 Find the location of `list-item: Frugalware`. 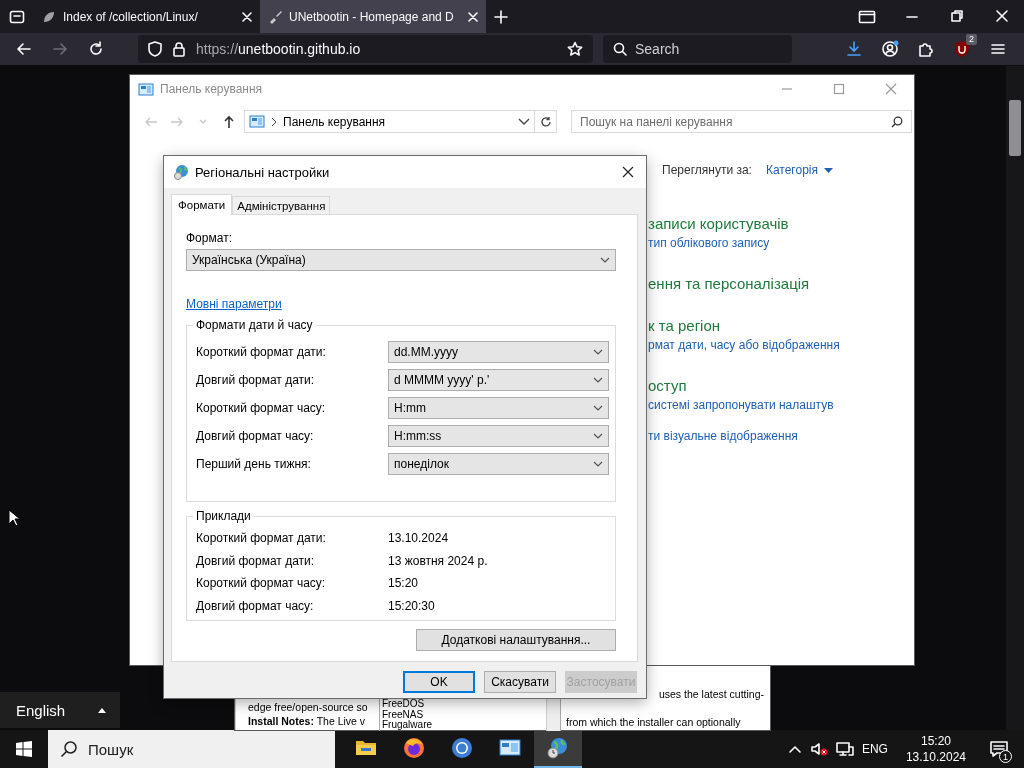

list-item: Frugalware is located at coordinates (463, 725).